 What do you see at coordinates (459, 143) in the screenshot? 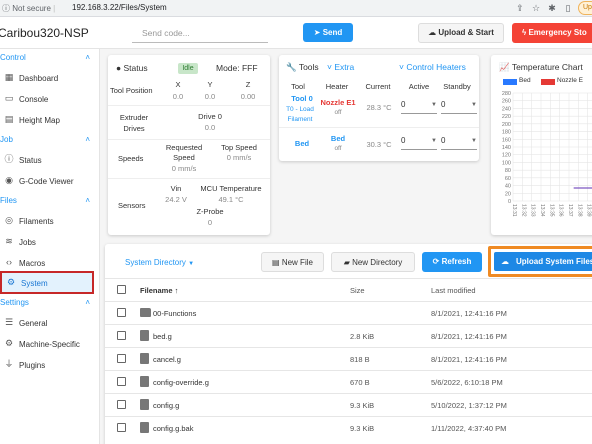
I see `bed-standby-select: 0 ▼` at bounding box center [459, 143].